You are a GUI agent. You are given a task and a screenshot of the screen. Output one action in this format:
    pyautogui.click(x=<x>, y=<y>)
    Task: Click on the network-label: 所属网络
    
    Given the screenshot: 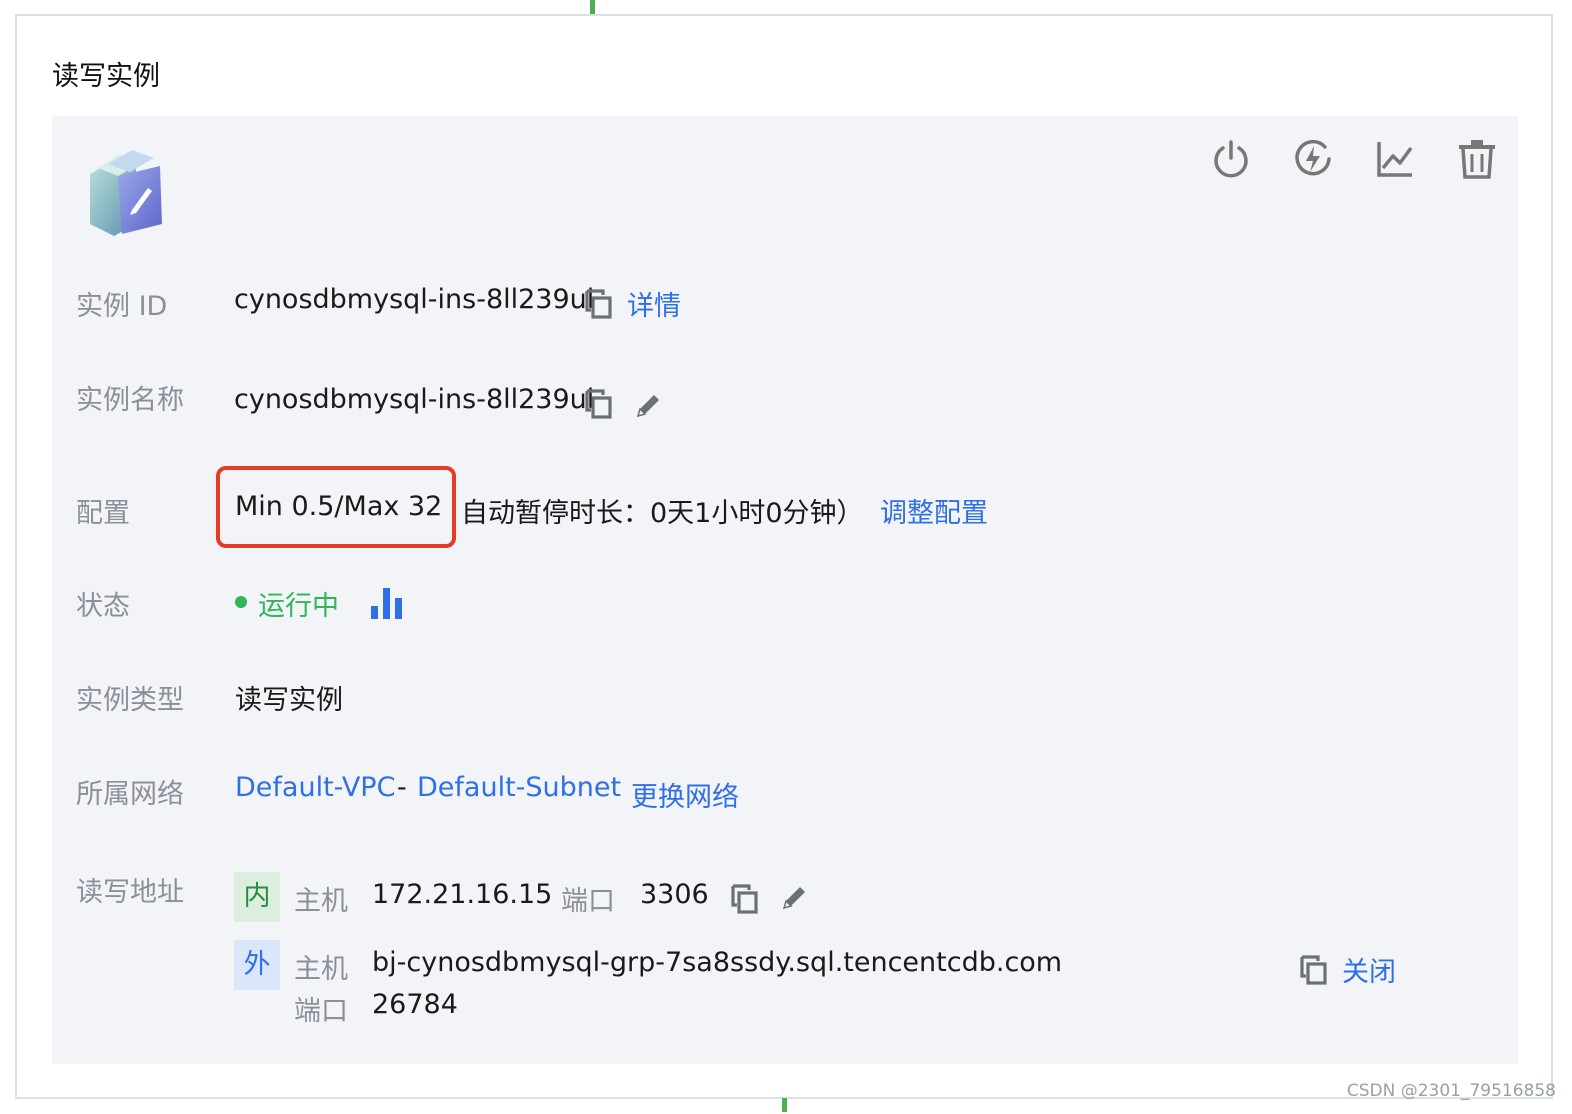 What is the action you would take?
    pyautogui.click(x=130, y=794)
    